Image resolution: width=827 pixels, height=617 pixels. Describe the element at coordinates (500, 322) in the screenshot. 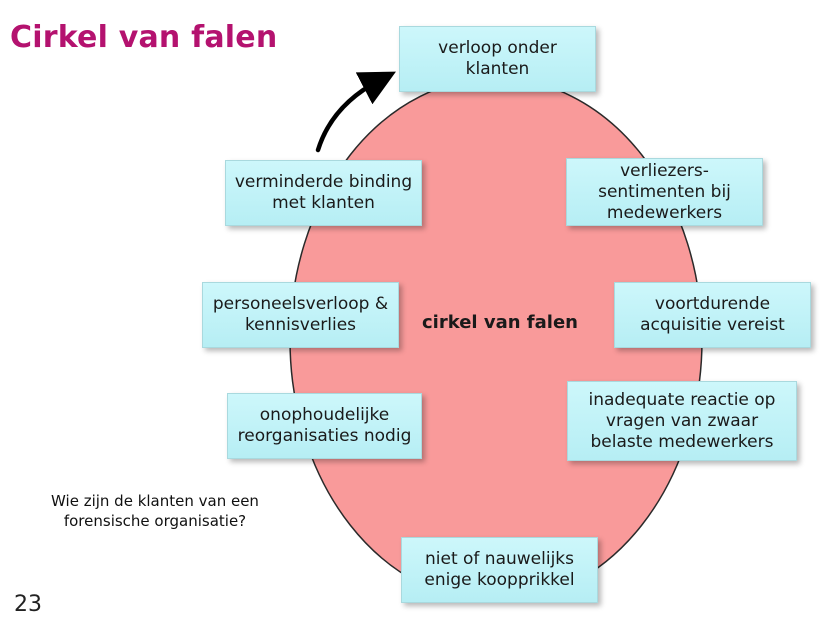

I see `center-label: cirkel van falen` at that location.